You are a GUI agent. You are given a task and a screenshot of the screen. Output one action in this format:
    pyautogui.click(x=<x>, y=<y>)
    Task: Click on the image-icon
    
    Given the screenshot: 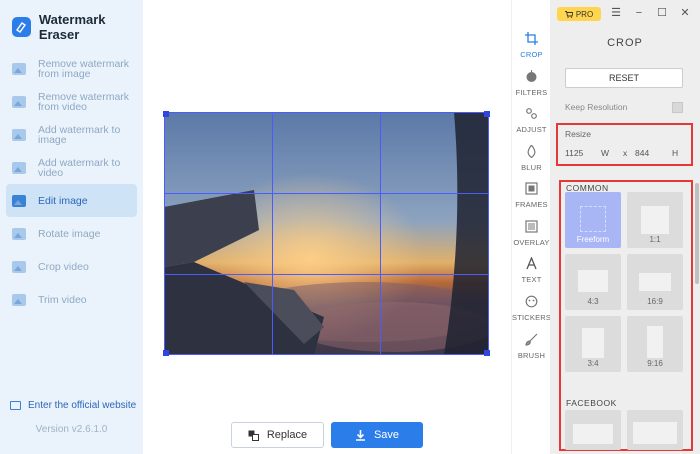 What is the action you would take?
    pyautogui.click(x=19, y=68)
    